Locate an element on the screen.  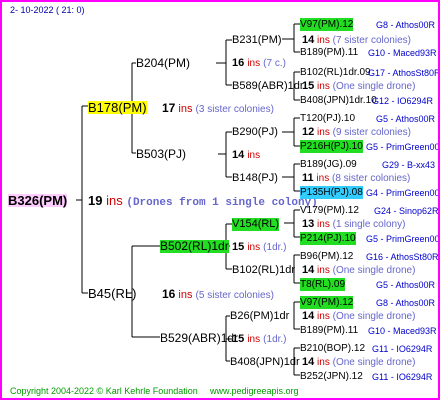
node-V154: V154(RL) is located at coordinates (256, 224).